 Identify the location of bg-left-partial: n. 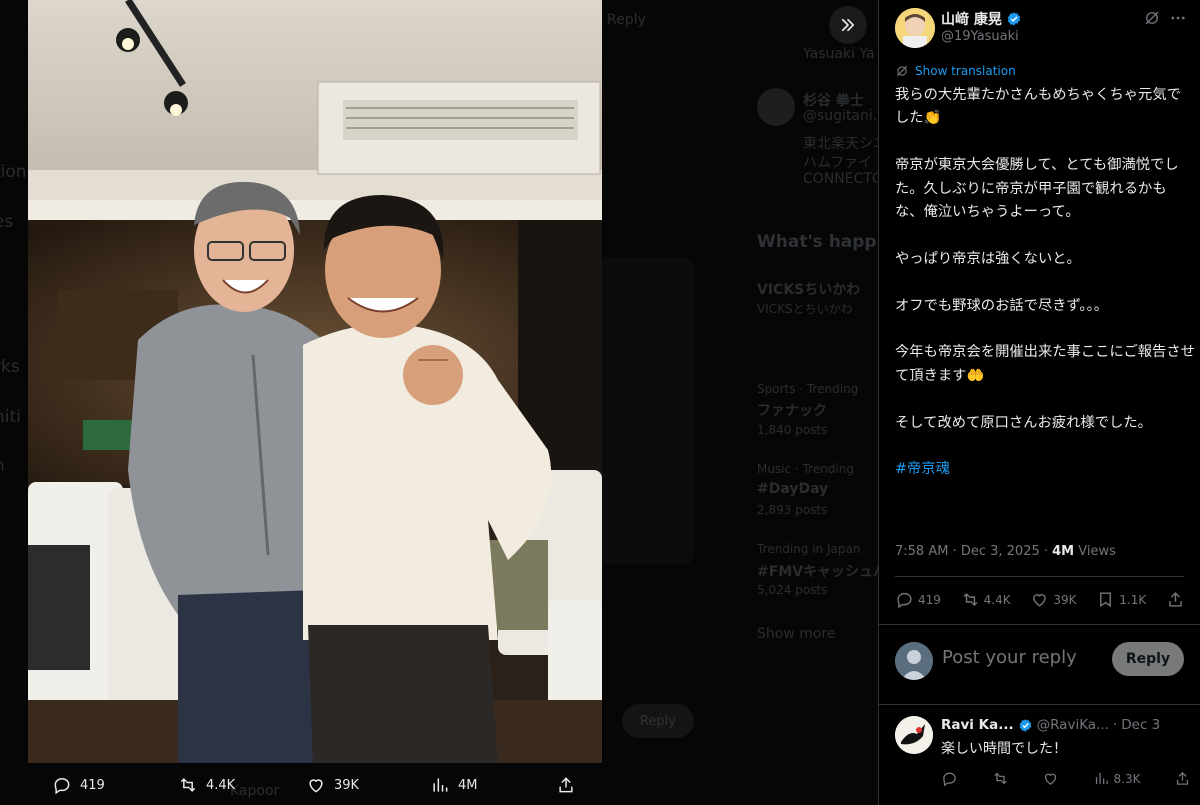
(2, 466).